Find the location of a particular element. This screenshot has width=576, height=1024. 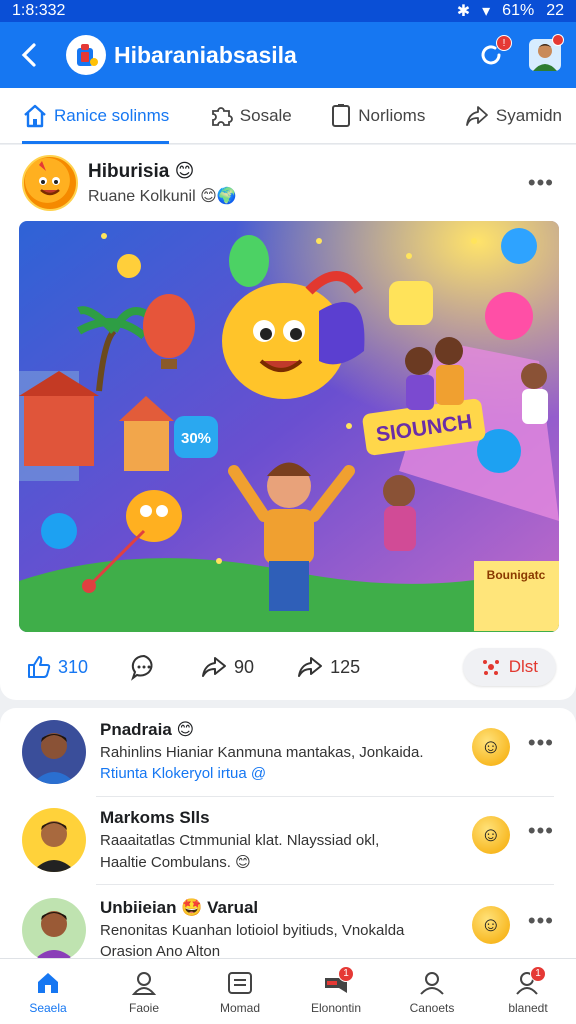

notification-badge: ! is located at coordinates (504, 43).